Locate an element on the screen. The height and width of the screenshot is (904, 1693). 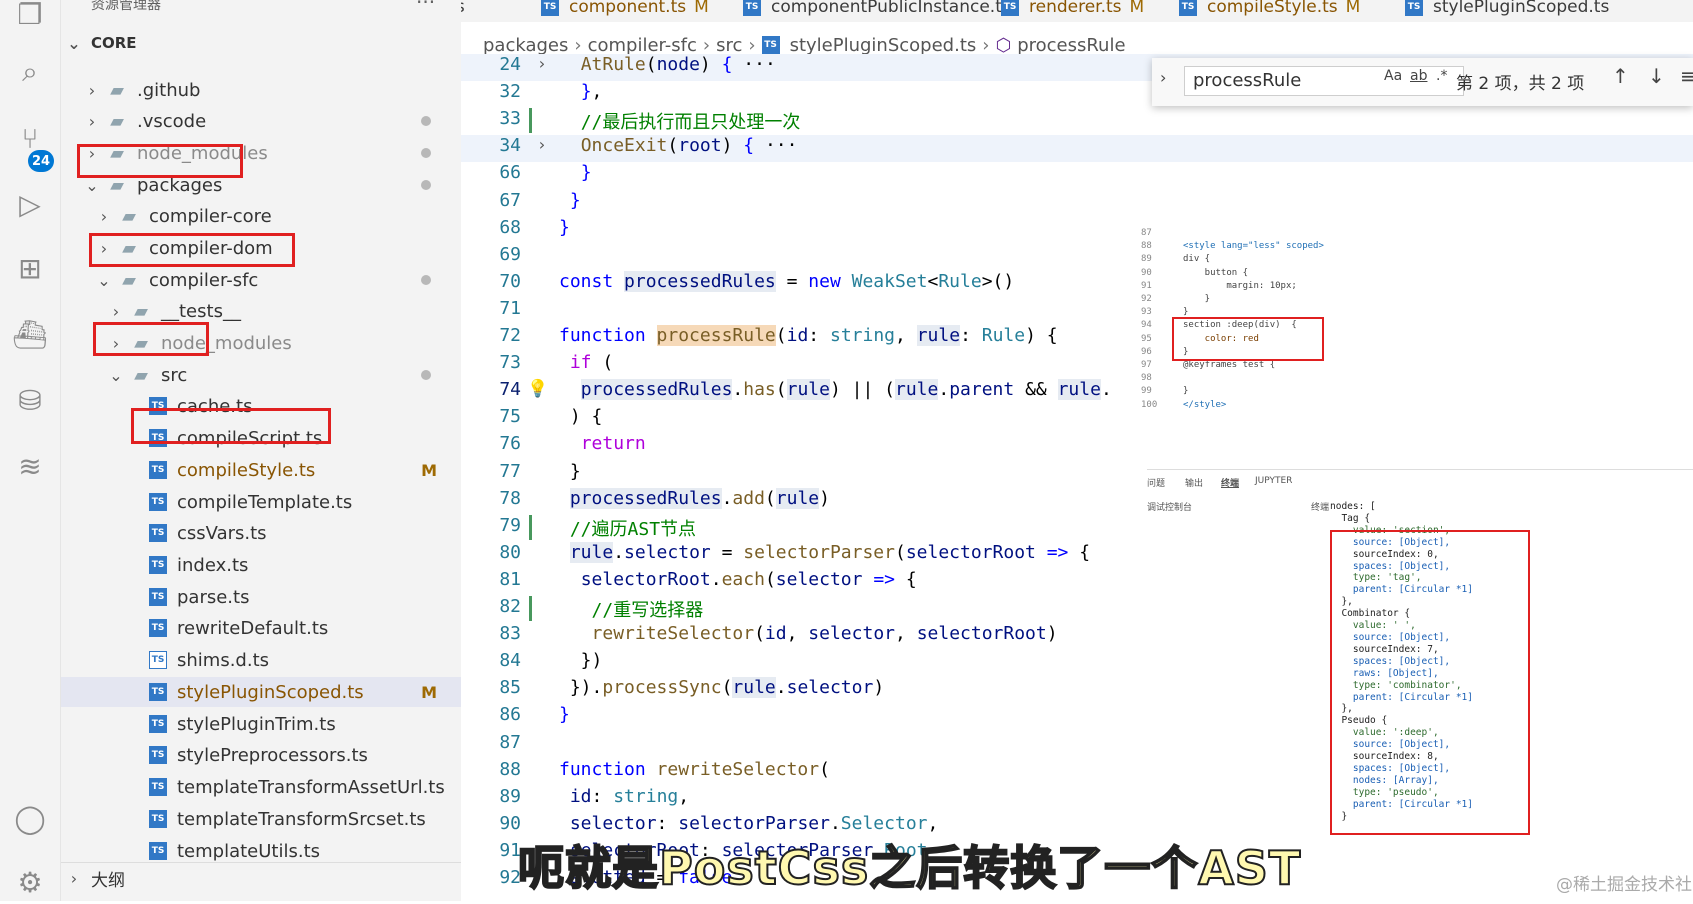
panel-tab-jupyter: JUPYTER is located at coordinates (1273, 481).